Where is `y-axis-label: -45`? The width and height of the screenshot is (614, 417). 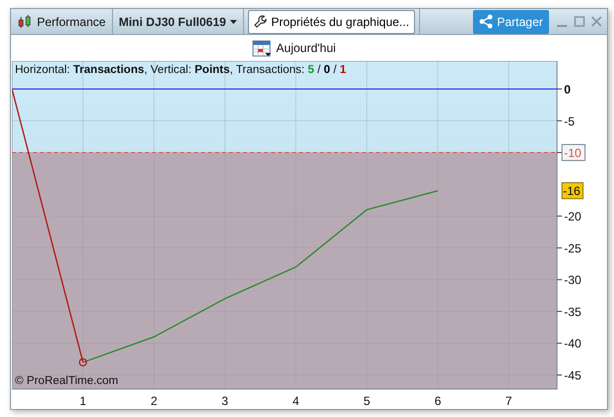 y-axis-label: -45 is located at coordinates (573, 375).